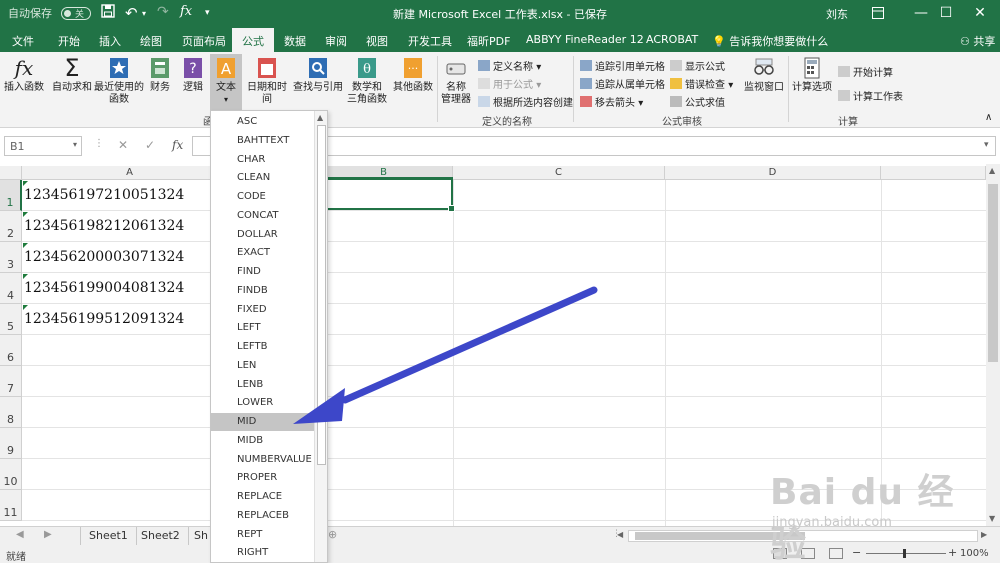 This screenshot has height=563, width=1000. Describe the element at coordinates (701, 83) in the screenshot. I see `error-checking-button: 错误检查 ▾` at that location.